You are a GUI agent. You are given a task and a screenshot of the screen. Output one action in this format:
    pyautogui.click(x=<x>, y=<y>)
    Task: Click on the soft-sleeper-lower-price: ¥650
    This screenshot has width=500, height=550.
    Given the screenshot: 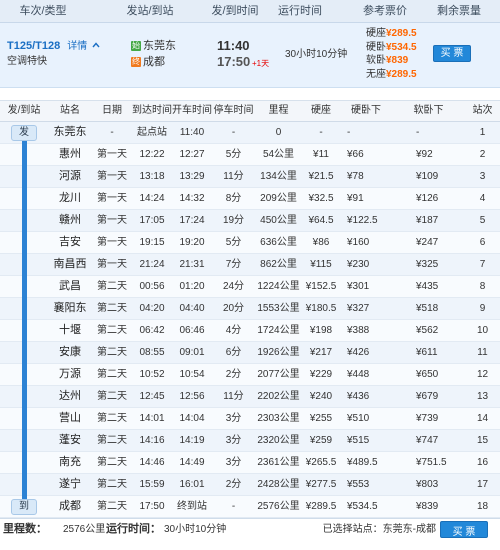 What is the action you would take?
    pyautogui.click(x=427, y=374)
    